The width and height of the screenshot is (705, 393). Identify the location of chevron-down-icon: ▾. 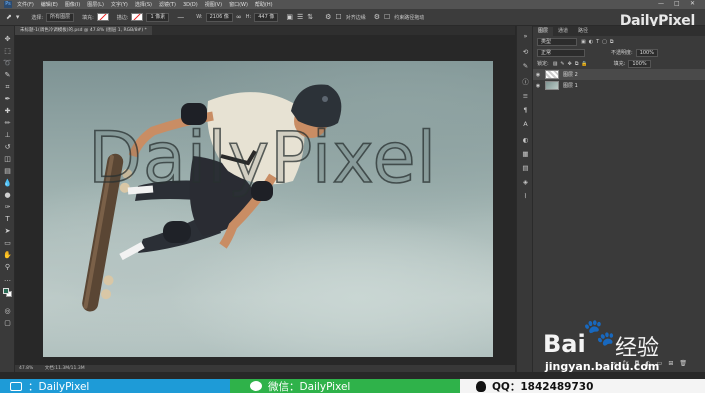
(18, 17).